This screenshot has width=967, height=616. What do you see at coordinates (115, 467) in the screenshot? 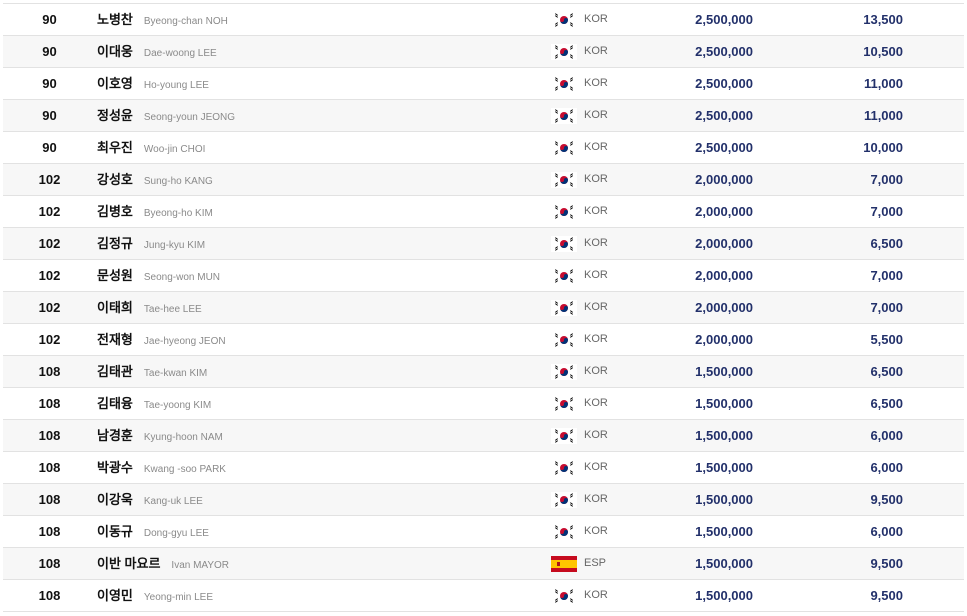
I see `korean-name: 박광수` at bounding box center [115, 467].